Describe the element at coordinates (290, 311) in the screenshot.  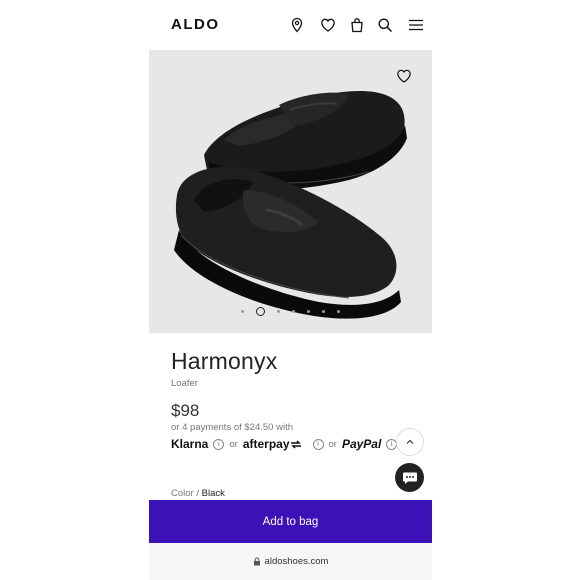
I see `gallery-pagination` at that location.